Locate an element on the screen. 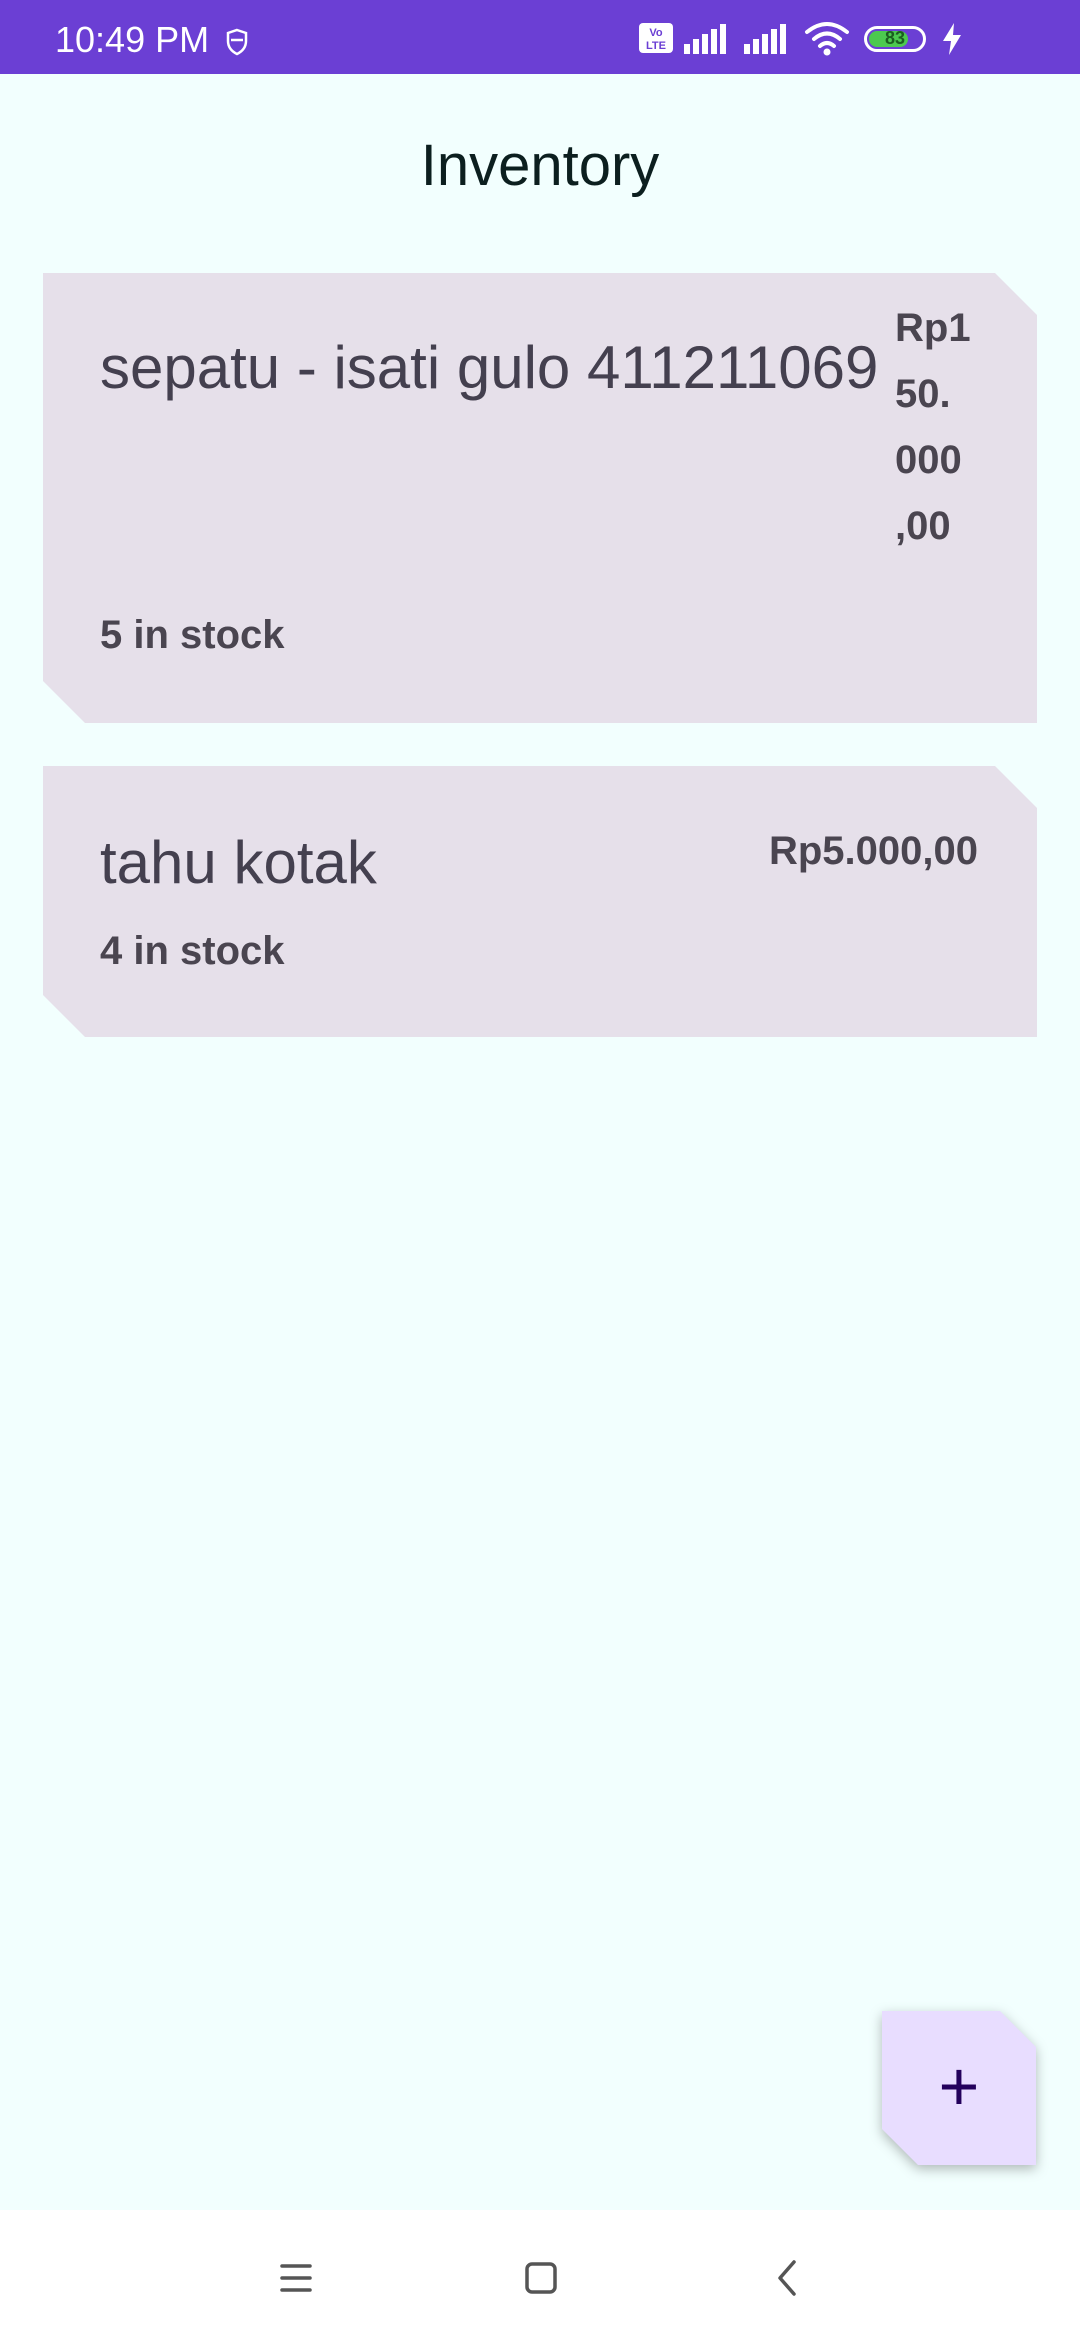  navigation-bar is located at coordinates (540, 2275).